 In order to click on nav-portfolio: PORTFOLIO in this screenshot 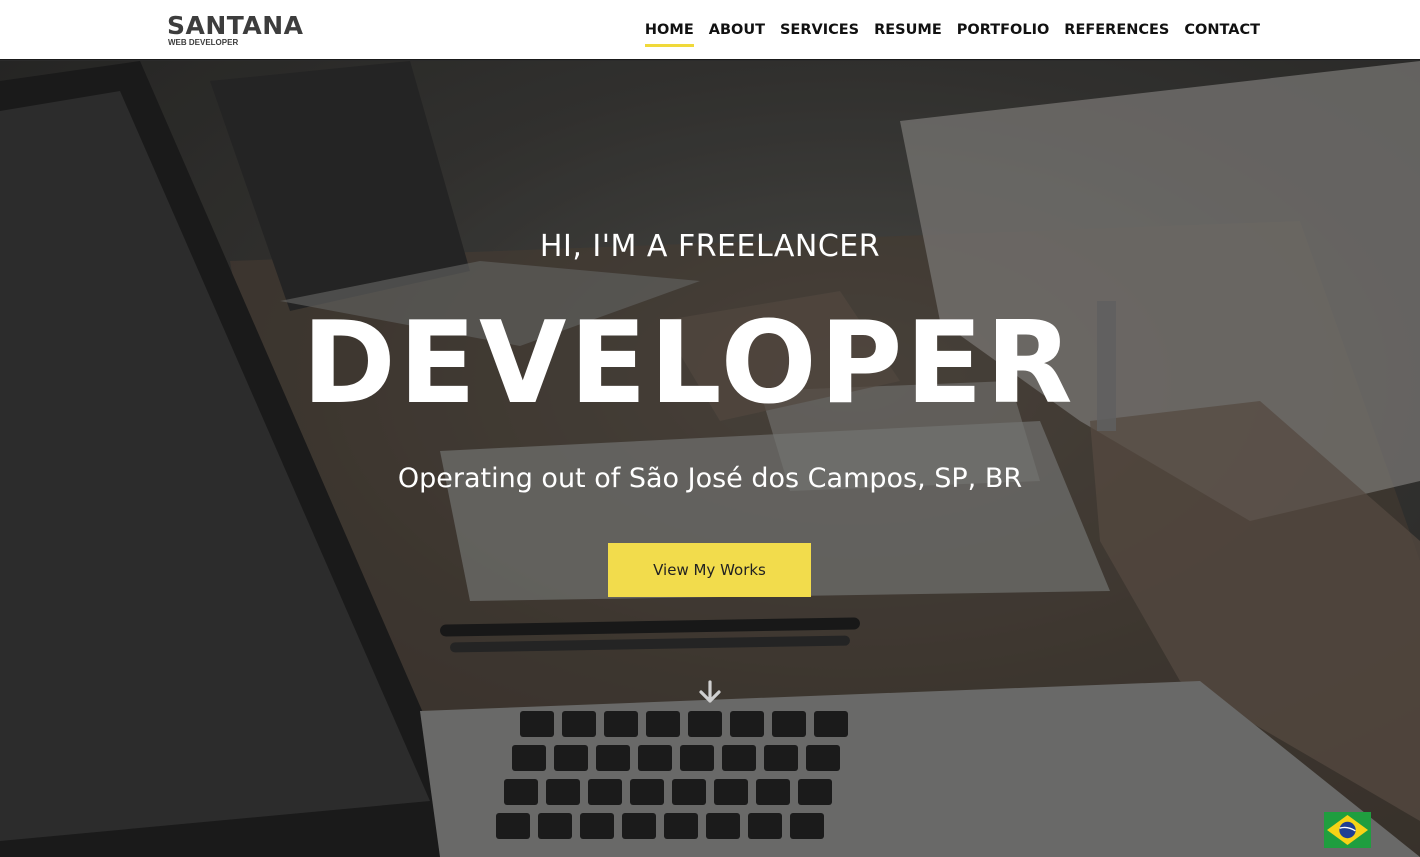, I will do `click(1003, 30)`.